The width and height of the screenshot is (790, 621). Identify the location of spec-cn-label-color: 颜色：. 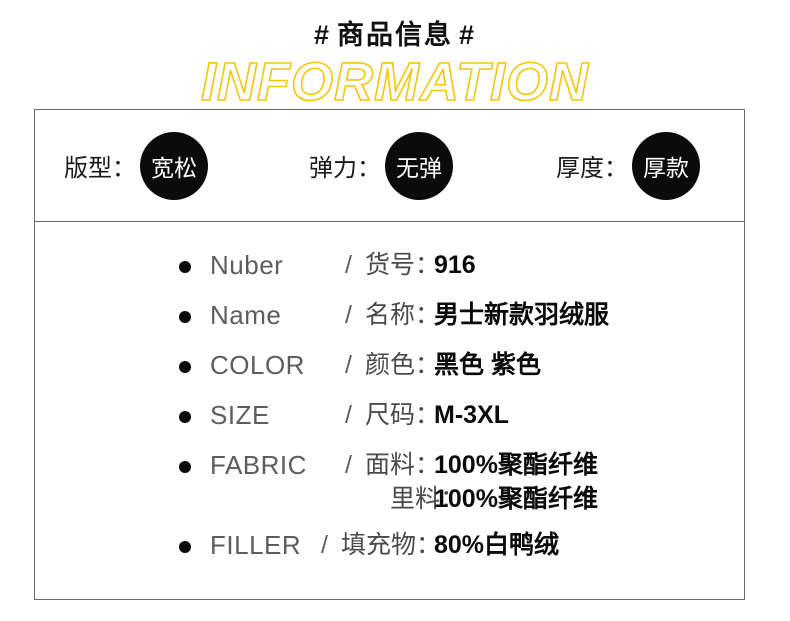
(403, 365).